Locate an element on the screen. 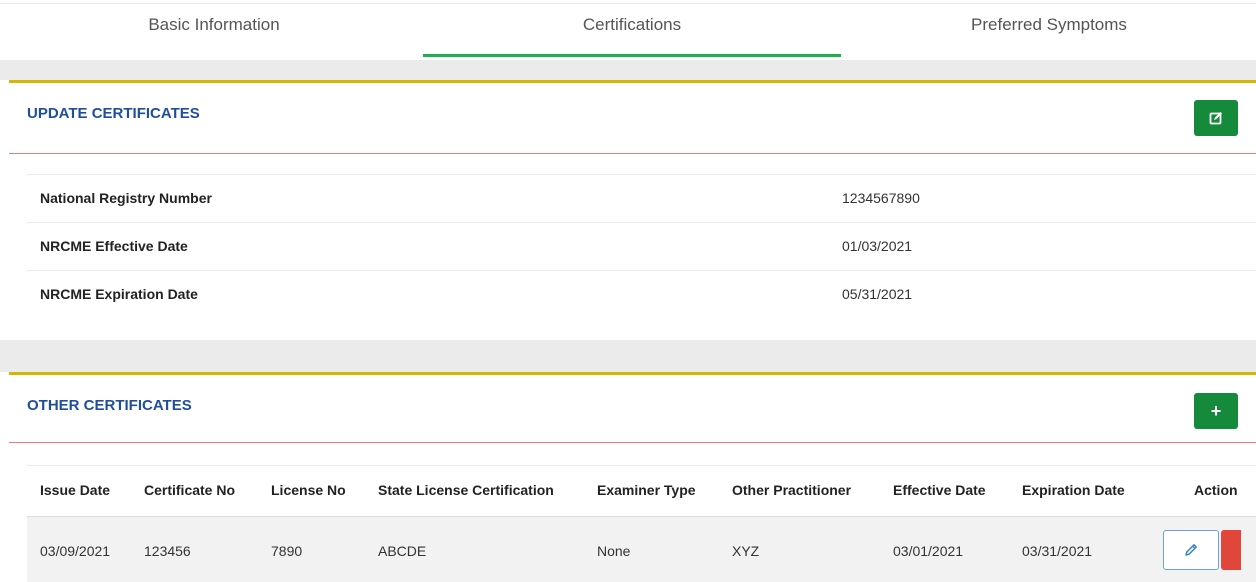 Image resolution: width=1256 pixels, height=582 pixels. edit-row-button is located at coordinates (1191, 550).